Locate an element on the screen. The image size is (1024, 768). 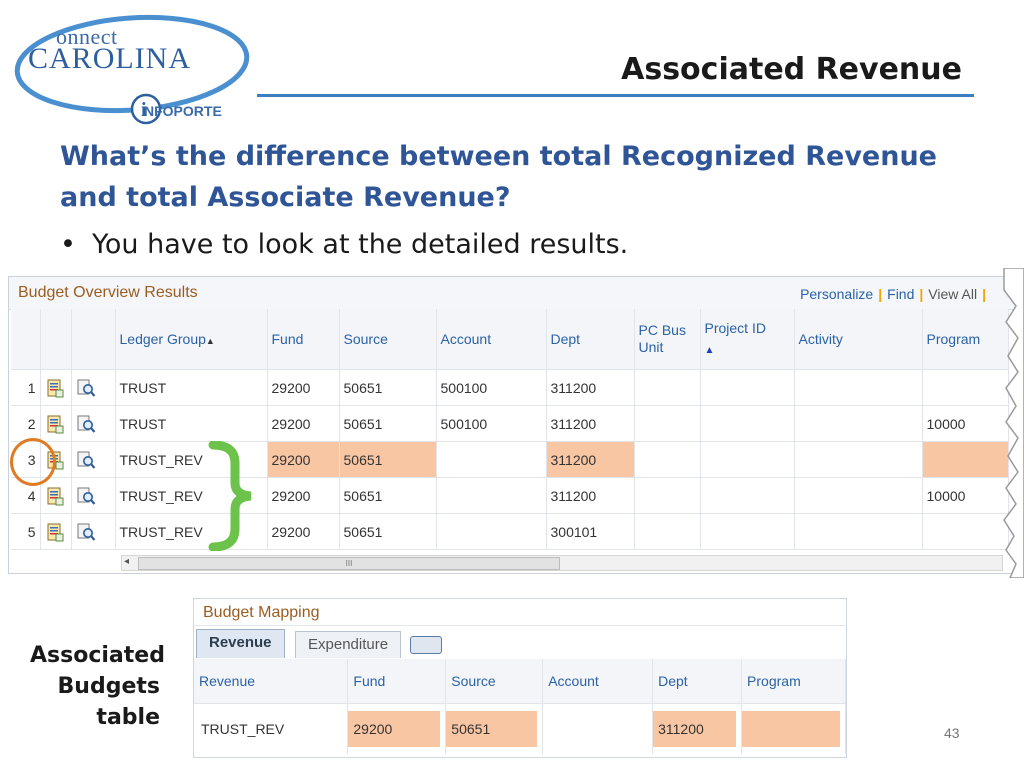
label-line: table is located at coordinates (128, 717).